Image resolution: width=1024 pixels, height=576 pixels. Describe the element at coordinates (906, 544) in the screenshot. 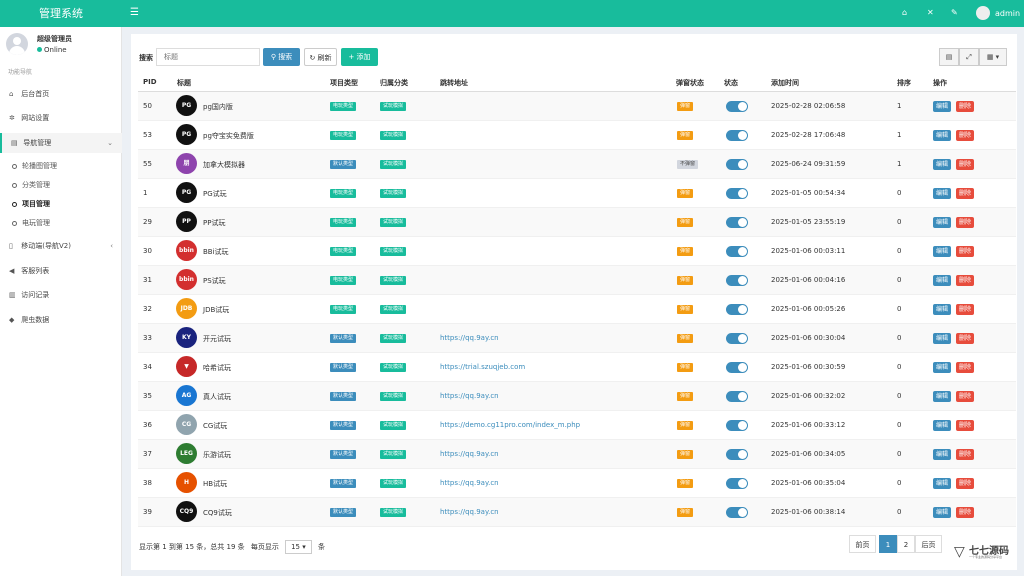

I see `page-2-button: 2` at that location.